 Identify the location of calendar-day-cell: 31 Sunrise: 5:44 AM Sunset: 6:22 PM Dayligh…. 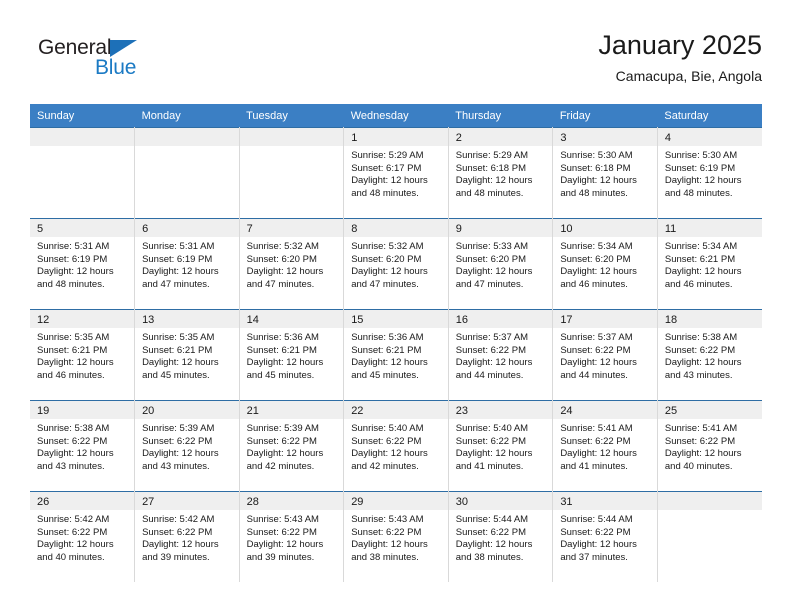
(605, 536).